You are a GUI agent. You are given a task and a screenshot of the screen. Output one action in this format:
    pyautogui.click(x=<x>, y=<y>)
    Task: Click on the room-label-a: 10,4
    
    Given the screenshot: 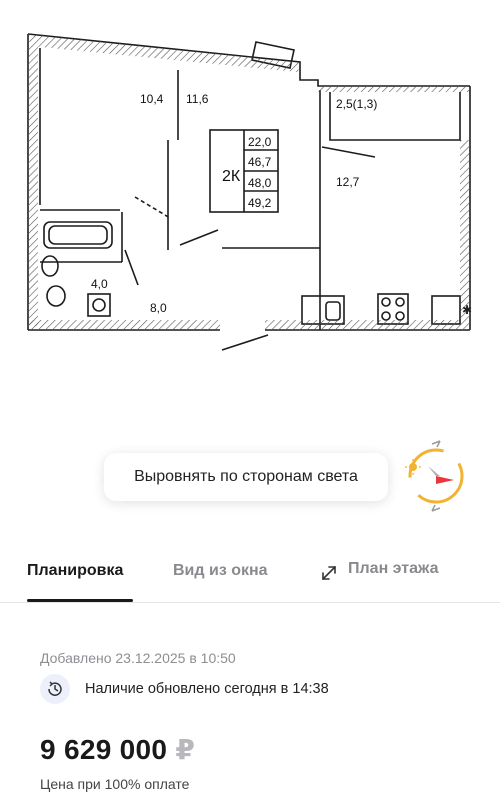 What is the action you would take?
    pyautogui.click(x=152, y=99)
    